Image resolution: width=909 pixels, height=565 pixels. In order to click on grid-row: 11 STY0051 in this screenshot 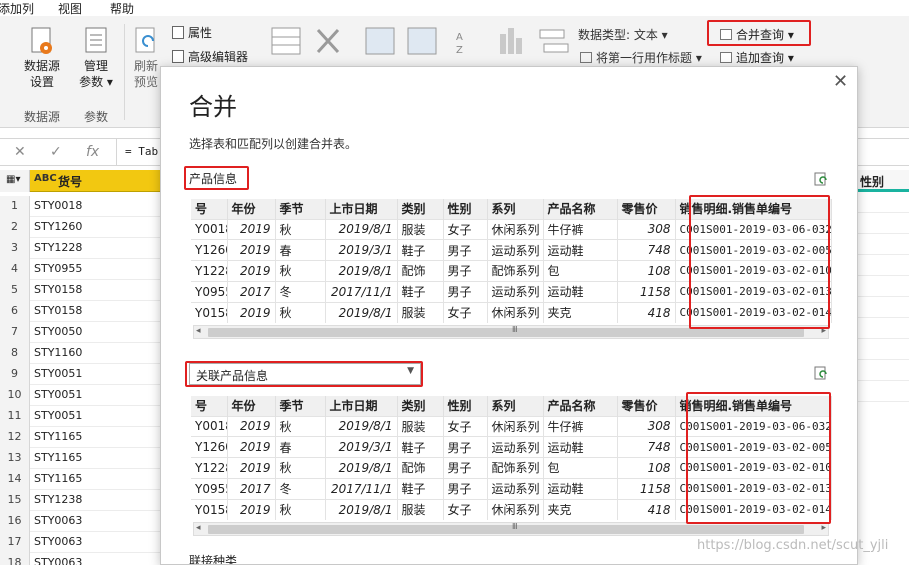, I will do `click(80, 416)`.